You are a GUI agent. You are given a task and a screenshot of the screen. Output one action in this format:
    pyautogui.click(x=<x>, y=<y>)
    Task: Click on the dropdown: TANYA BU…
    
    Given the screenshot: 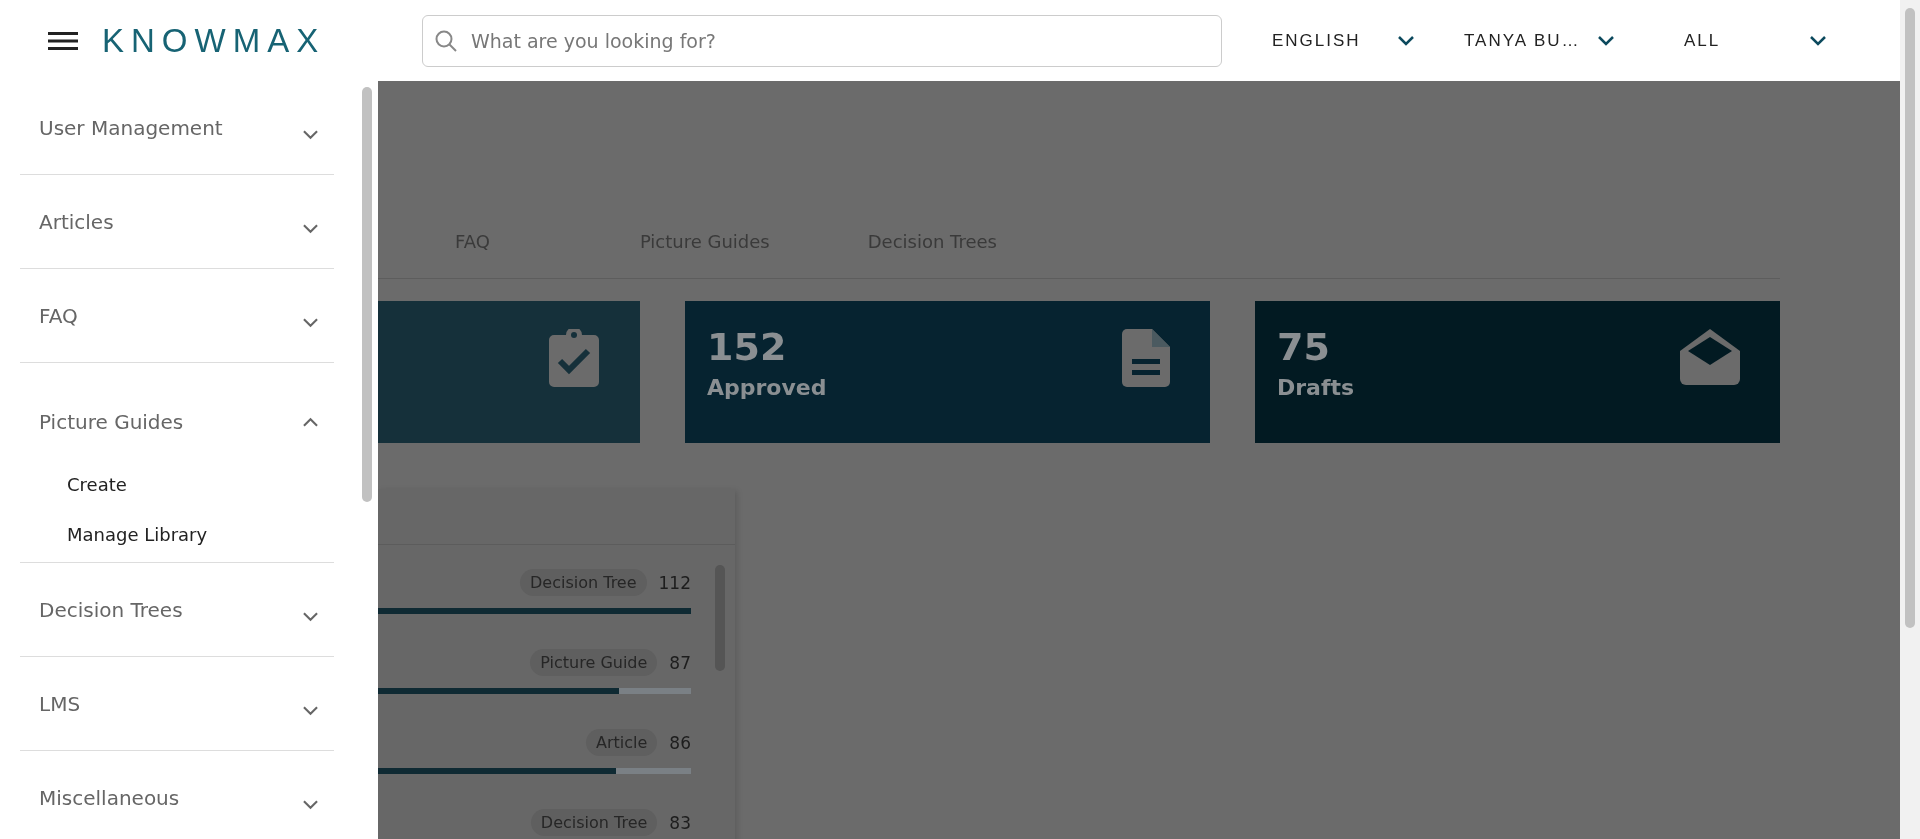 What is the action you would take?
    pyautogui.click(x=1539, y=40)
    